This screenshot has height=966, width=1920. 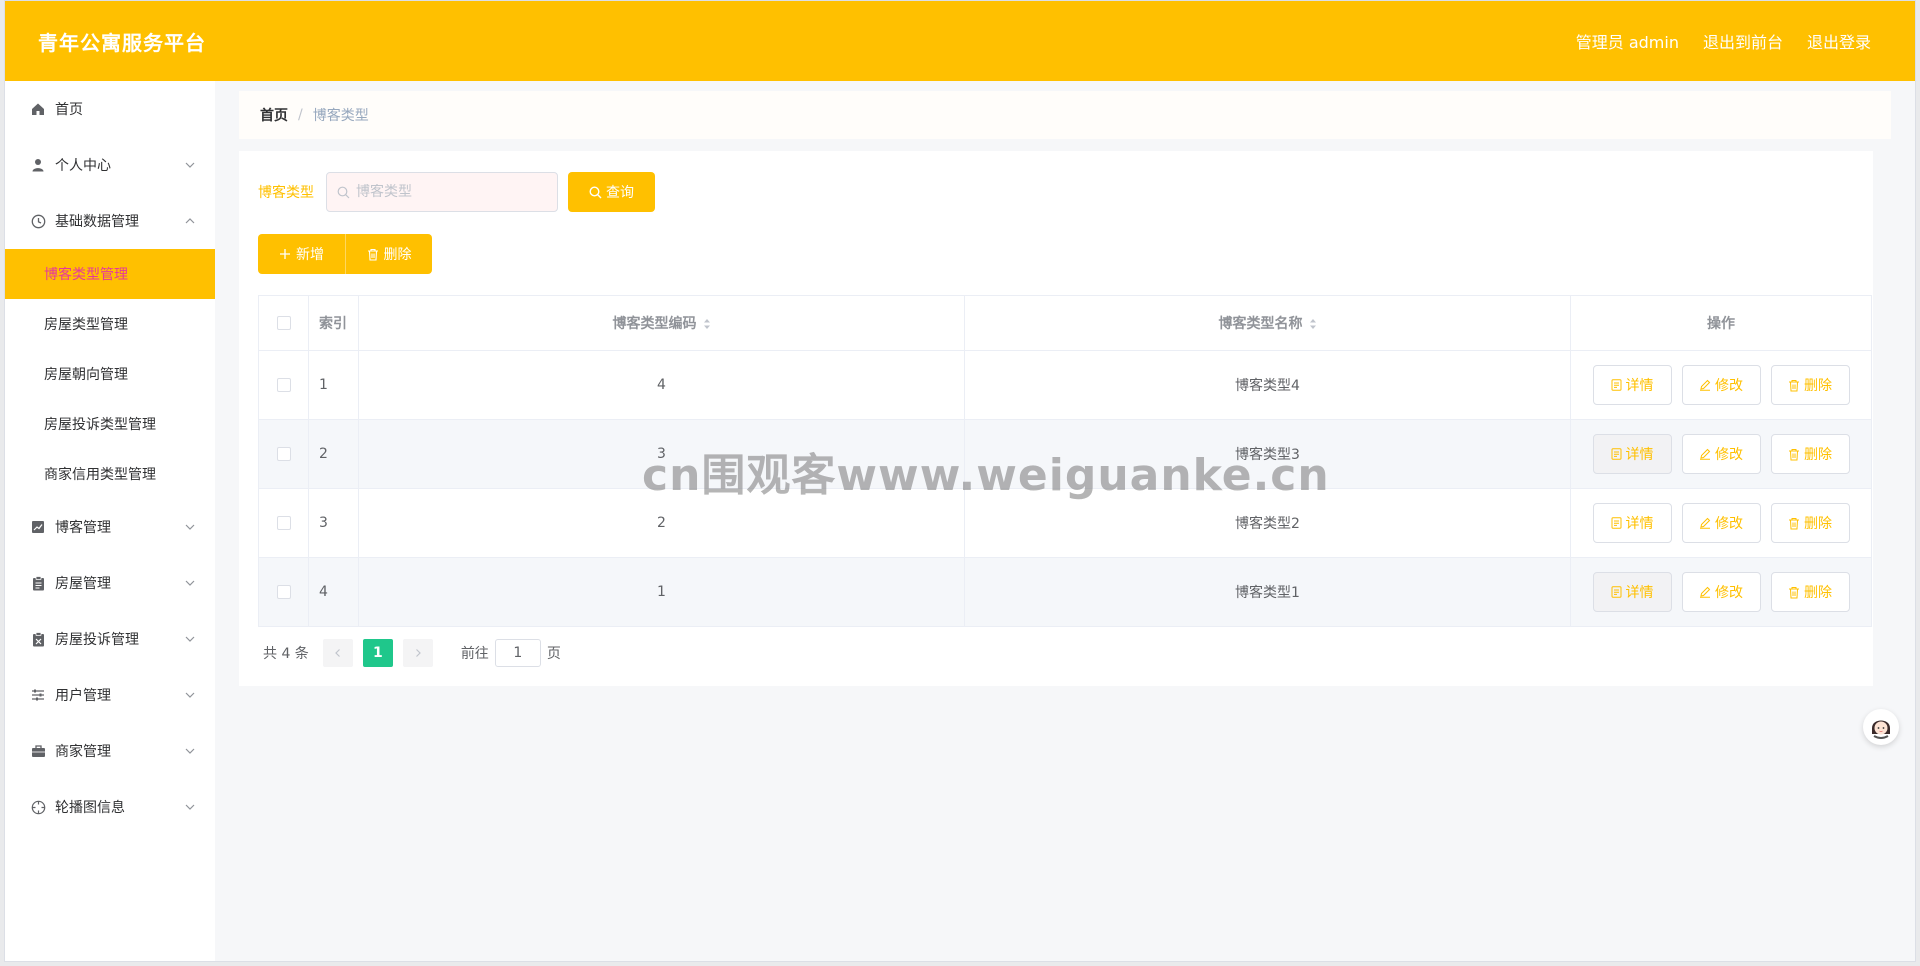 I want to click on avatar-icon, so click(x=1881, y=727).